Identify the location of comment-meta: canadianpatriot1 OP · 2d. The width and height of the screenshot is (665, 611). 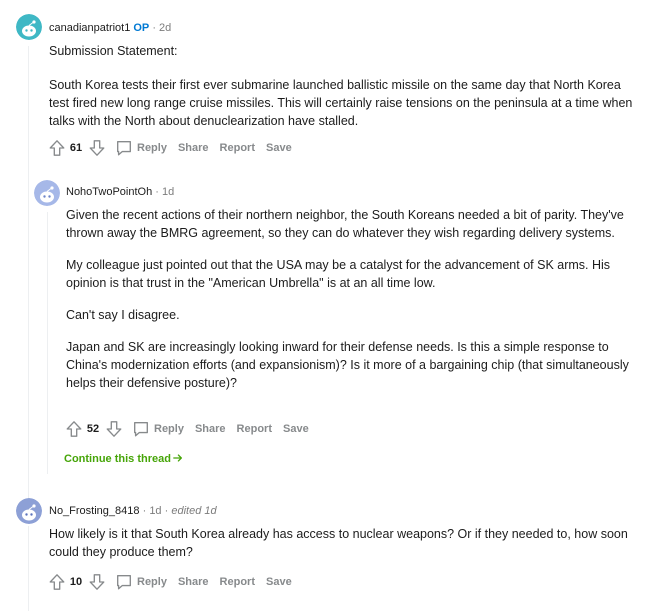
(110, 28).